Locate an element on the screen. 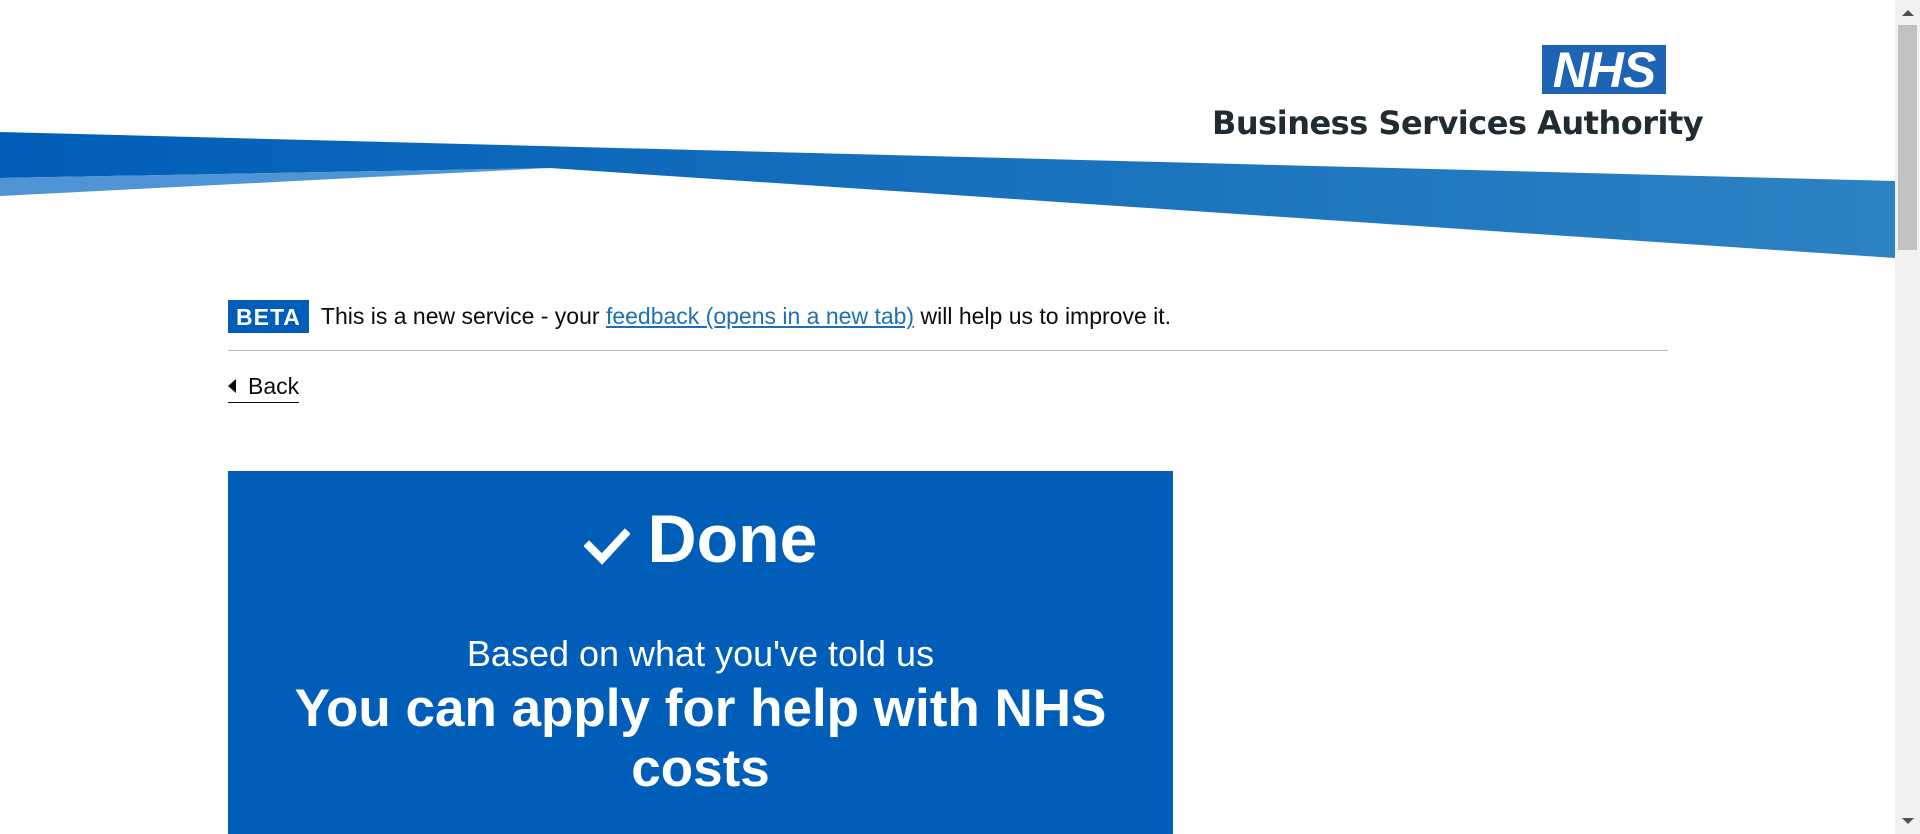 The height and width of the screenshot is (834, 1920). phase-text-before: This is a new service - your is located at coordinates (460, 316).